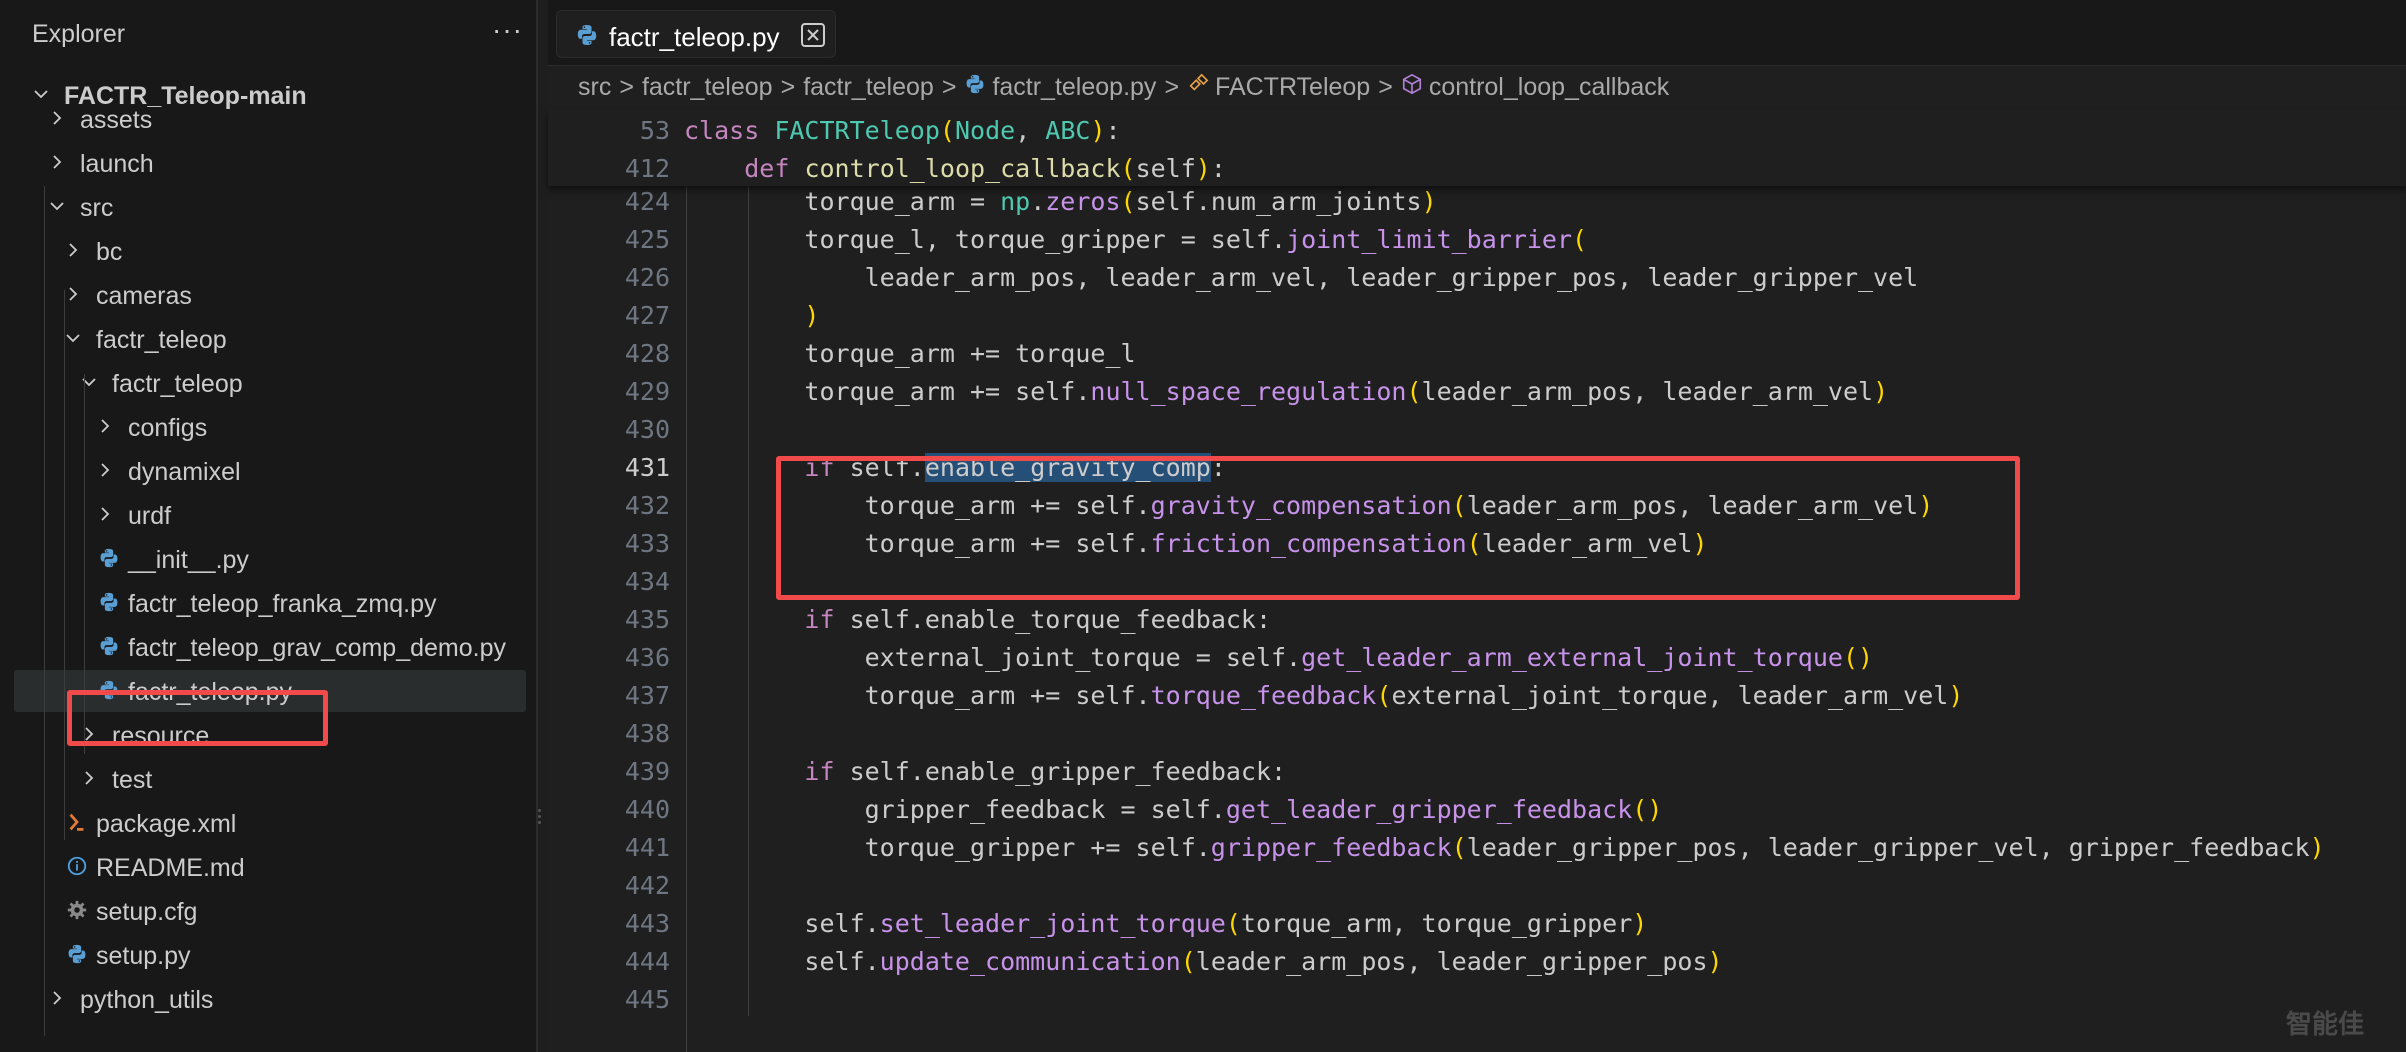 This screenshot has height=1052, width=2406. What do you see at coordinates (270, 119) in the screenshot?
I see `tree-item-assets: assets` at bounding box center [270, 119].